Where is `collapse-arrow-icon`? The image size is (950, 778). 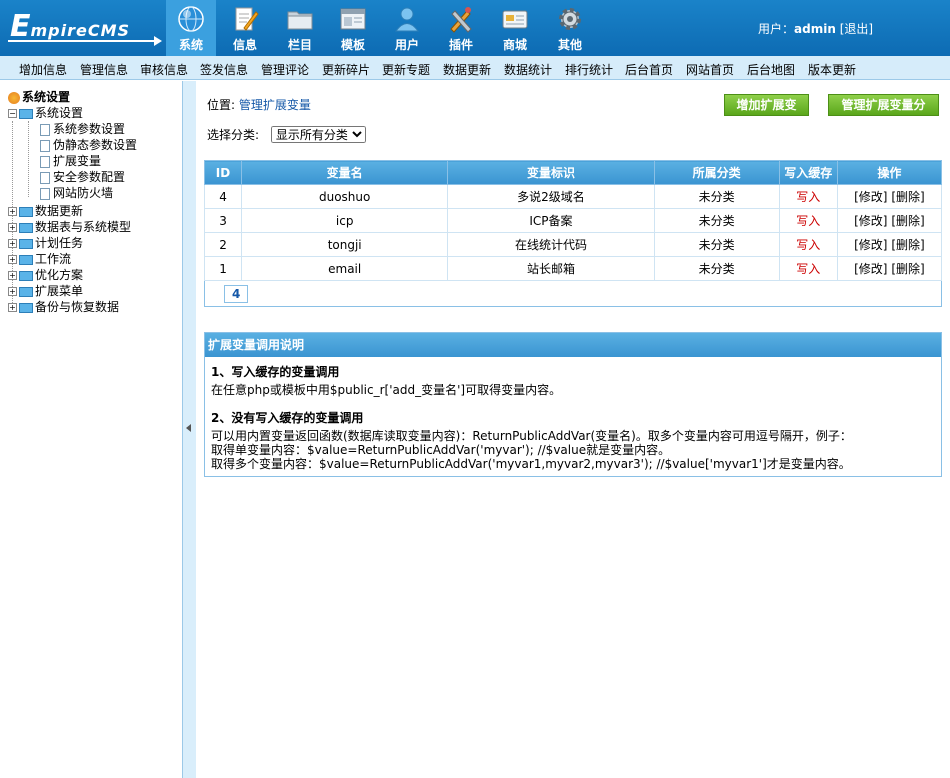 collapse-arrow-icon is located at coordinates (188, 428).